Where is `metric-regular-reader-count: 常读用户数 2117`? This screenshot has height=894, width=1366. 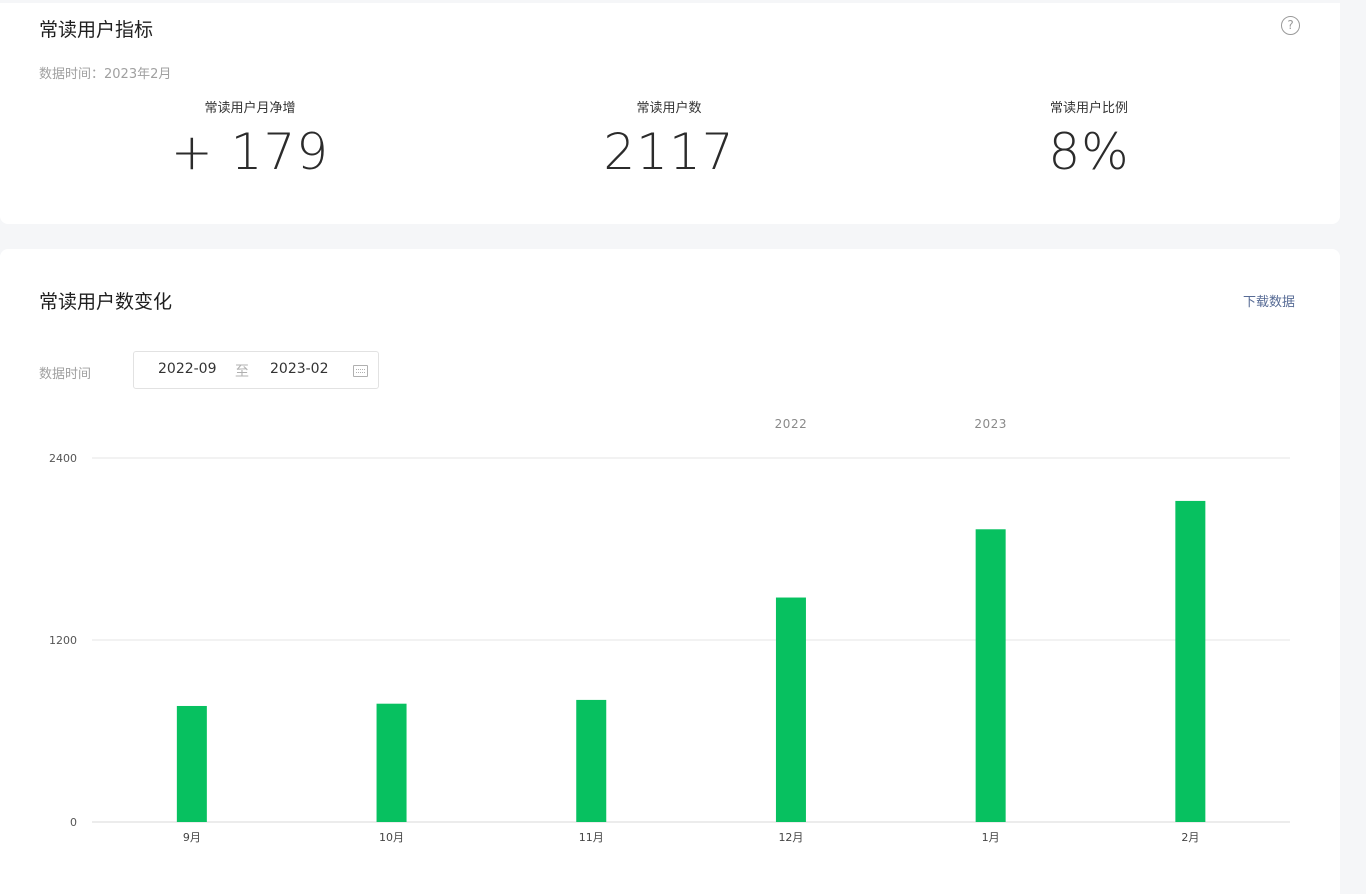 metric-regular-reader-count: 常读用户数 2117 is located at coordinates (669, 141).